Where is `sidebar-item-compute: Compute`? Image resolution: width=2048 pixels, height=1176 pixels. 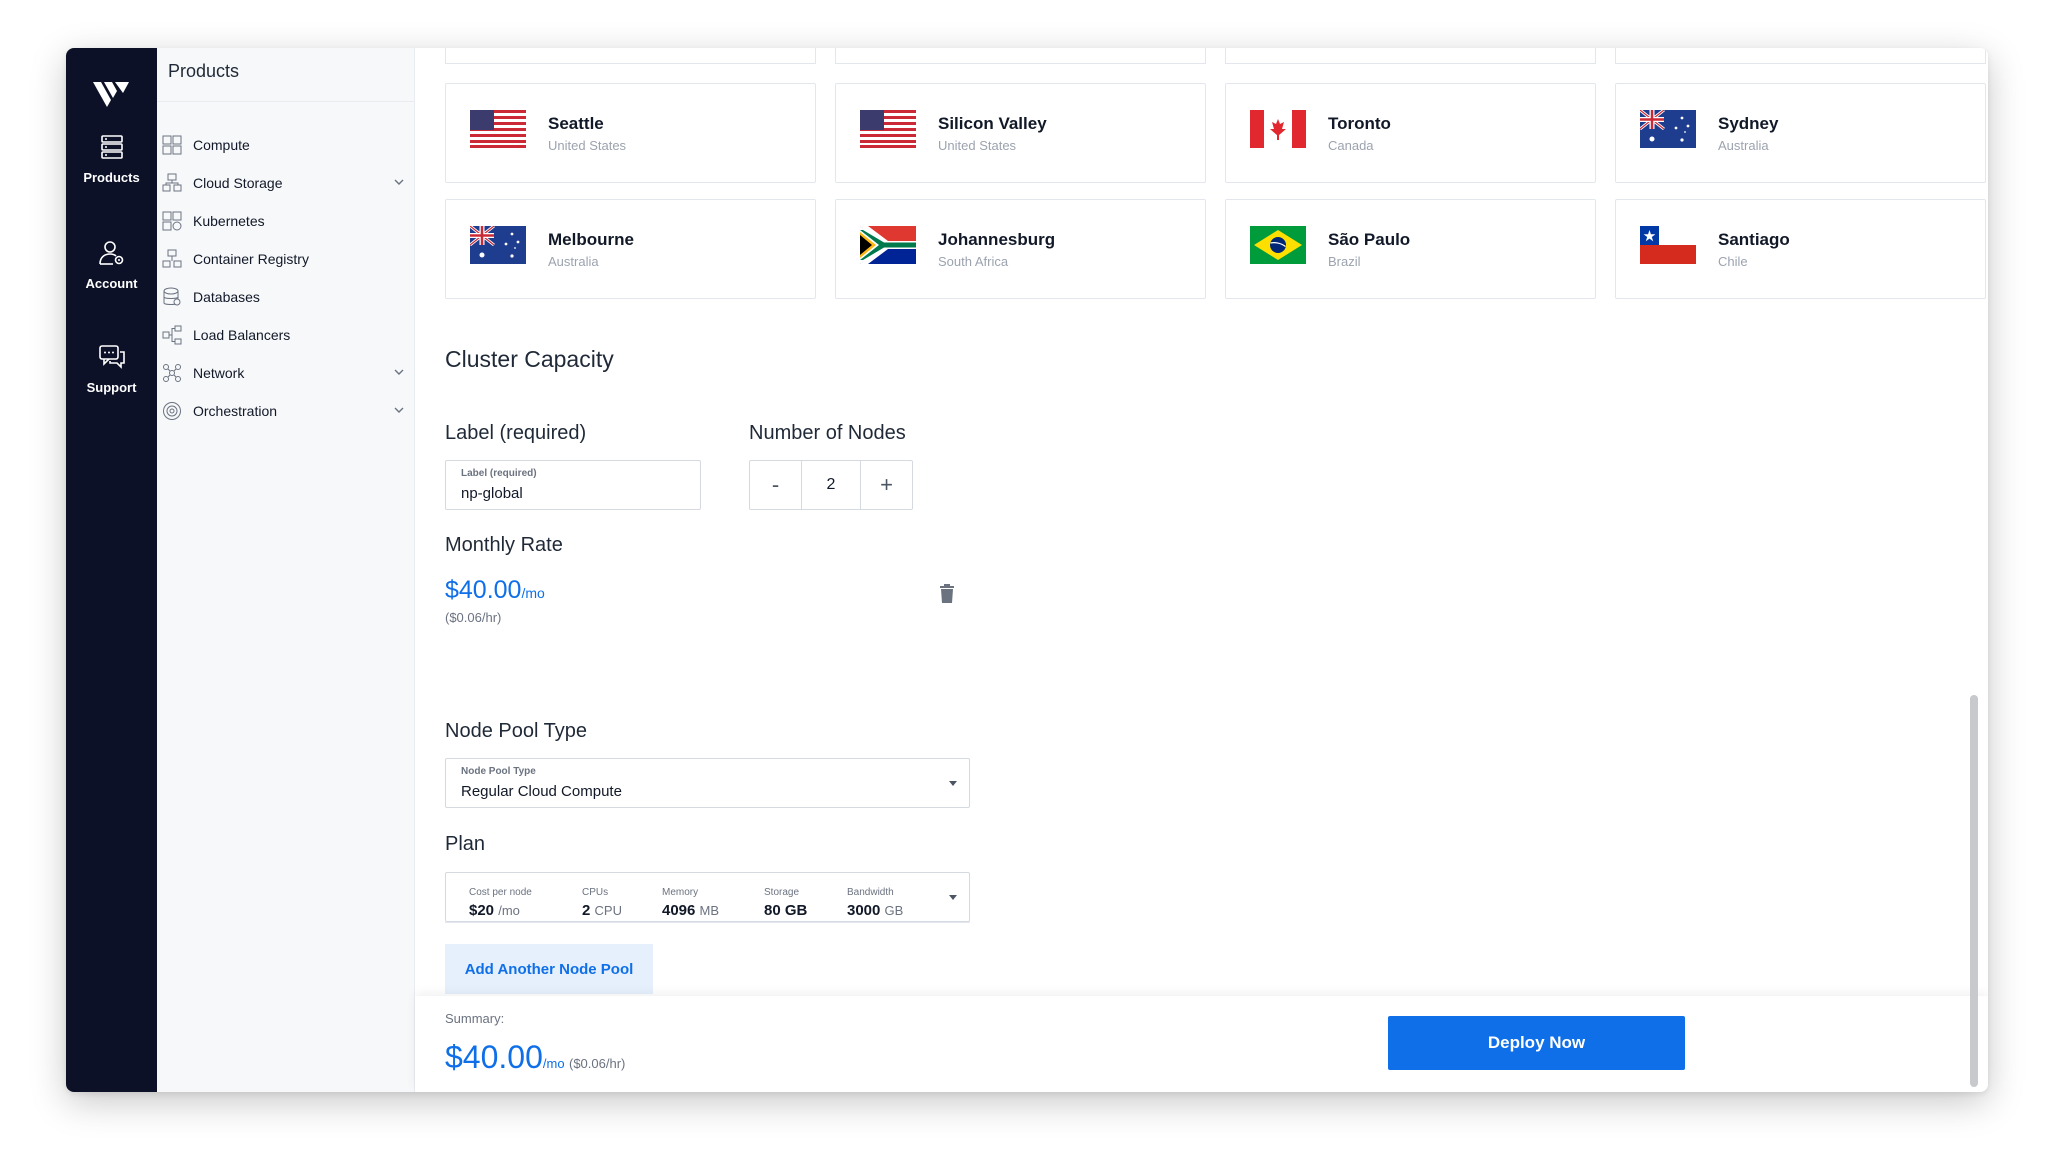
sidebar-item-compute: Compute is located at coordinates (286, 145).